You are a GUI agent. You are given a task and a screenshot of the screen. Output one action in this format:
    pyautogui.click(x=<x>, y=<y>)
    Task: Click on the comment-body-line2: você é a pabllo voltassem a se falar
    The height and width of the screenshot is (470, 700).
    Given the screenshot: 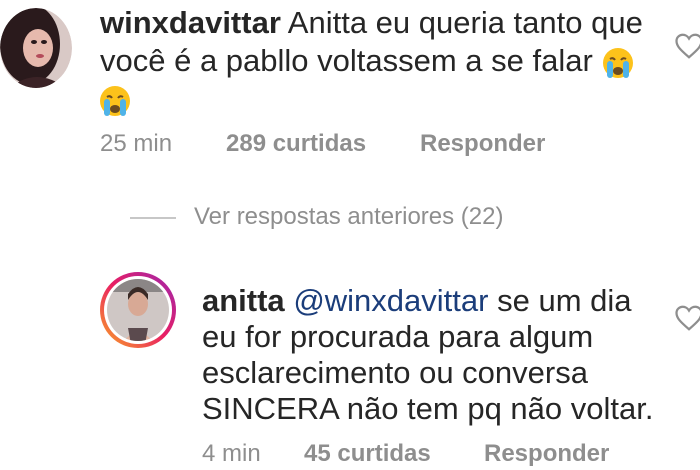 What is the action you would take?
    pyautogui.click(x=367, y=61)
    